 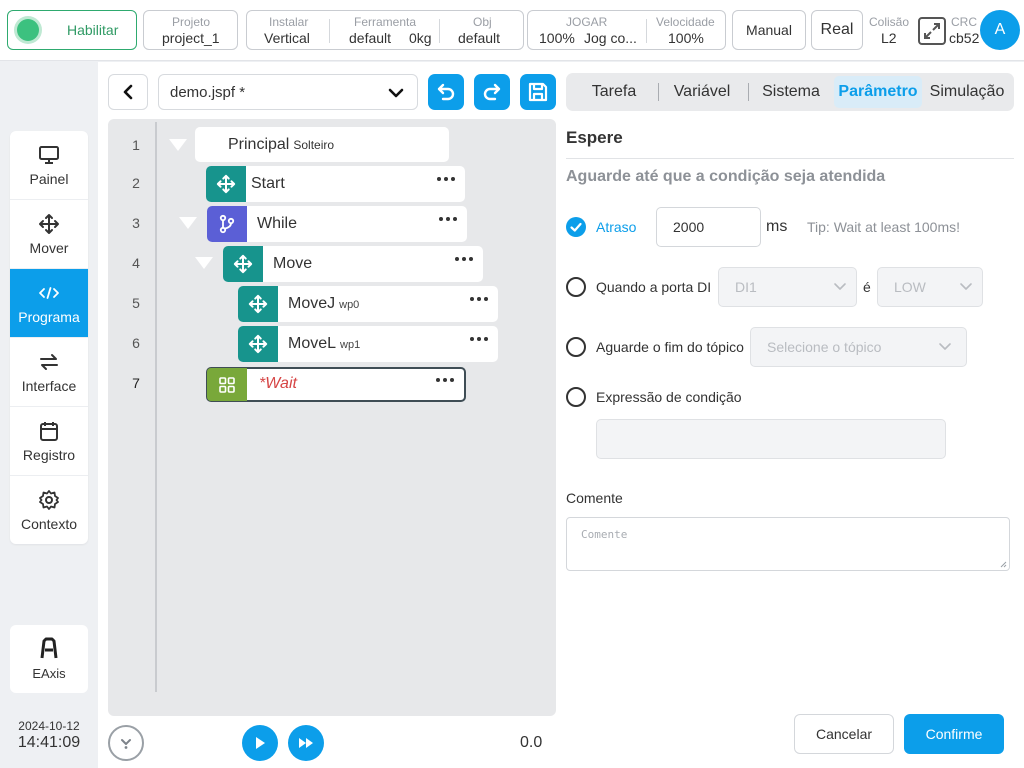 What do you see at coordinates (587, 22) in the screenshot?
I see `jog-label: JOGAR` at bounding box center [587, 22].